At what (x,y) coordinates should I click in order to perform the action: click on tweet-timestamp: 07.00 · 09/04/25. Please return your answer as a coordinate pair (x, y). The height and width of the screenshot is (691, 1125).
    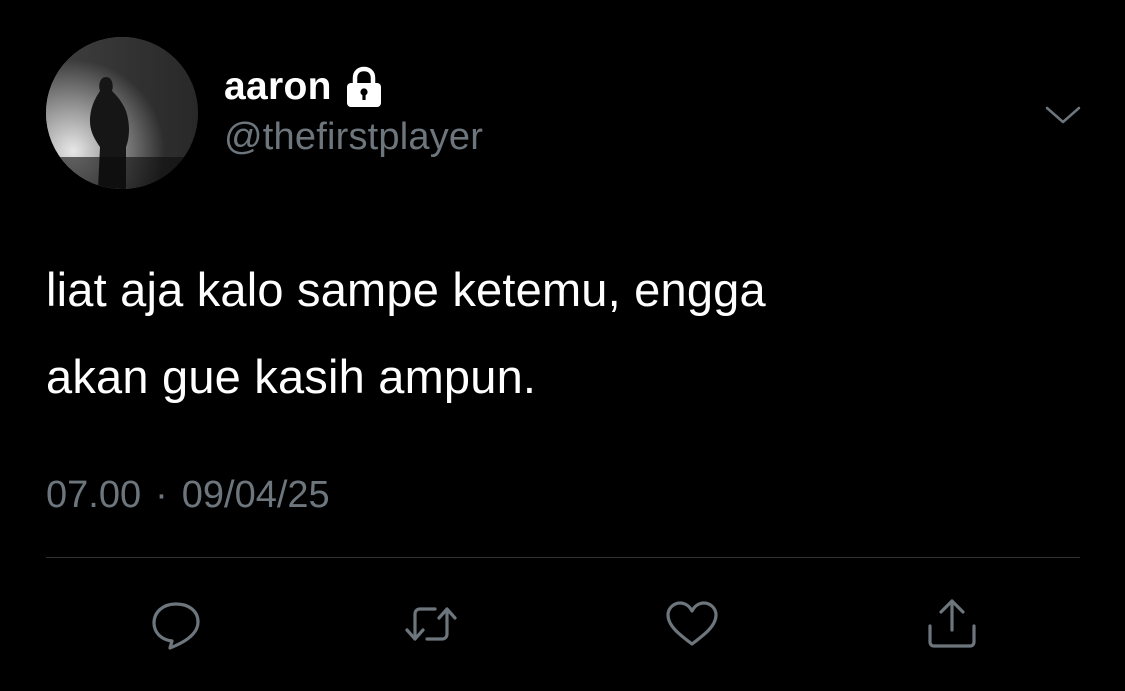
    Looking at the image, I should click on (188, 495).